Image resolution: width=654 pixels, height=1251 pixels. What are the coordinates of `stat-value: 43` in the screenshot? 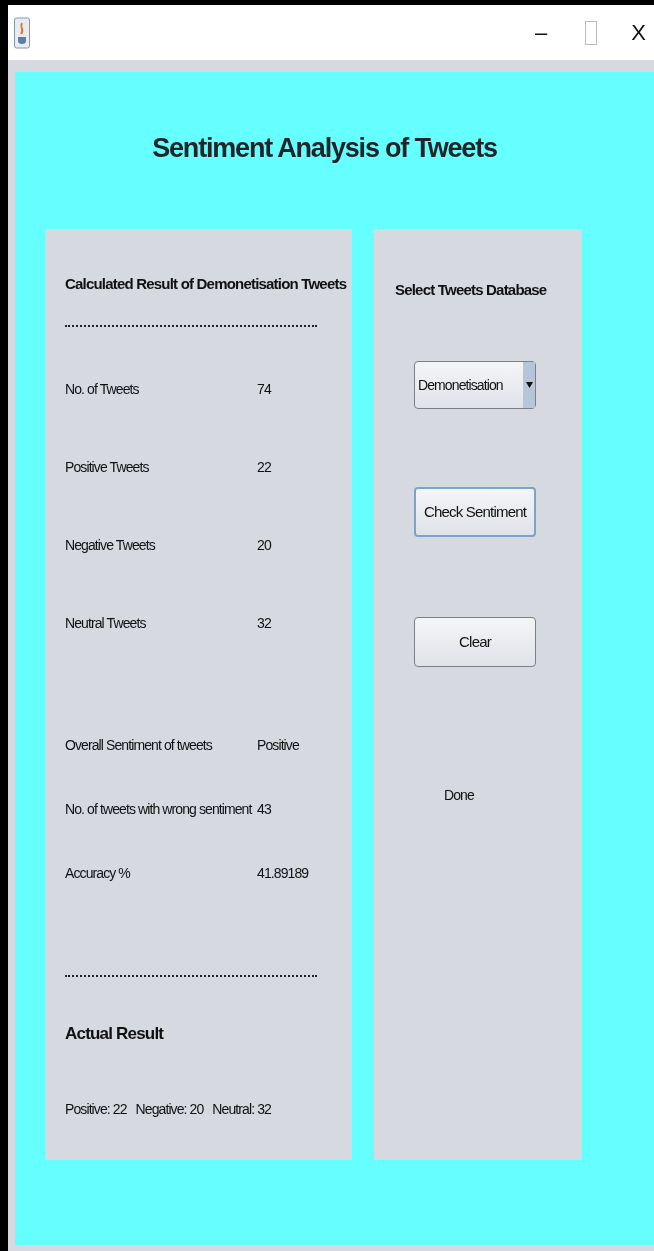 It's located at (264, 809).